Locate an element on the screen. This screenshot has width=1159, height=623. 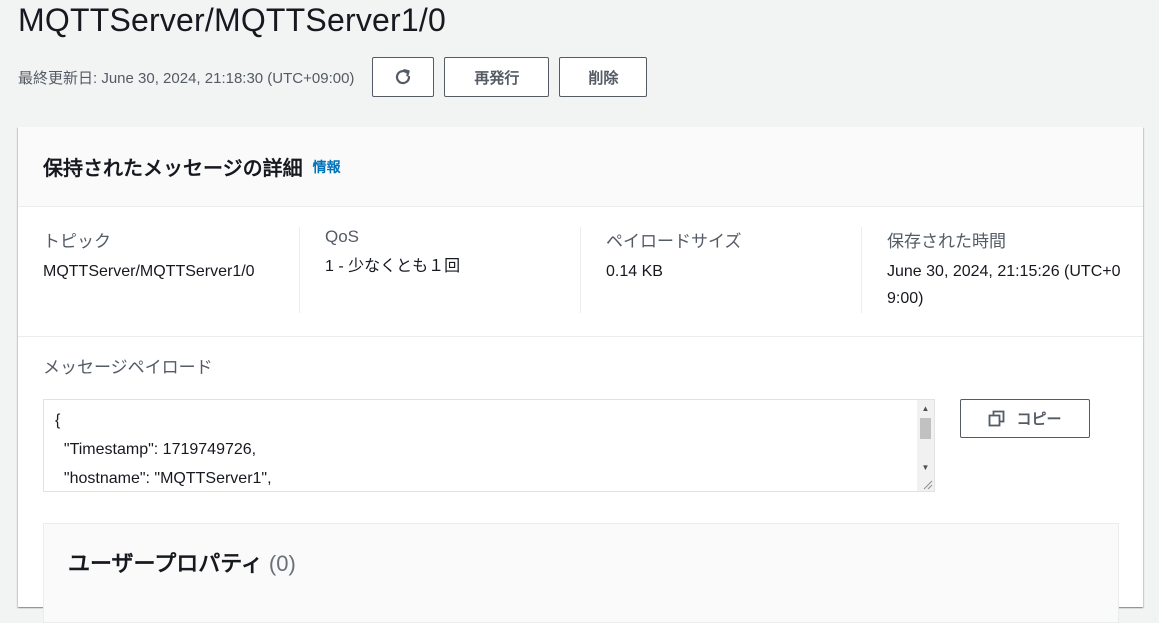
user-properties-title-text: ユーザープロパティ is located at coordinates (165, 563).